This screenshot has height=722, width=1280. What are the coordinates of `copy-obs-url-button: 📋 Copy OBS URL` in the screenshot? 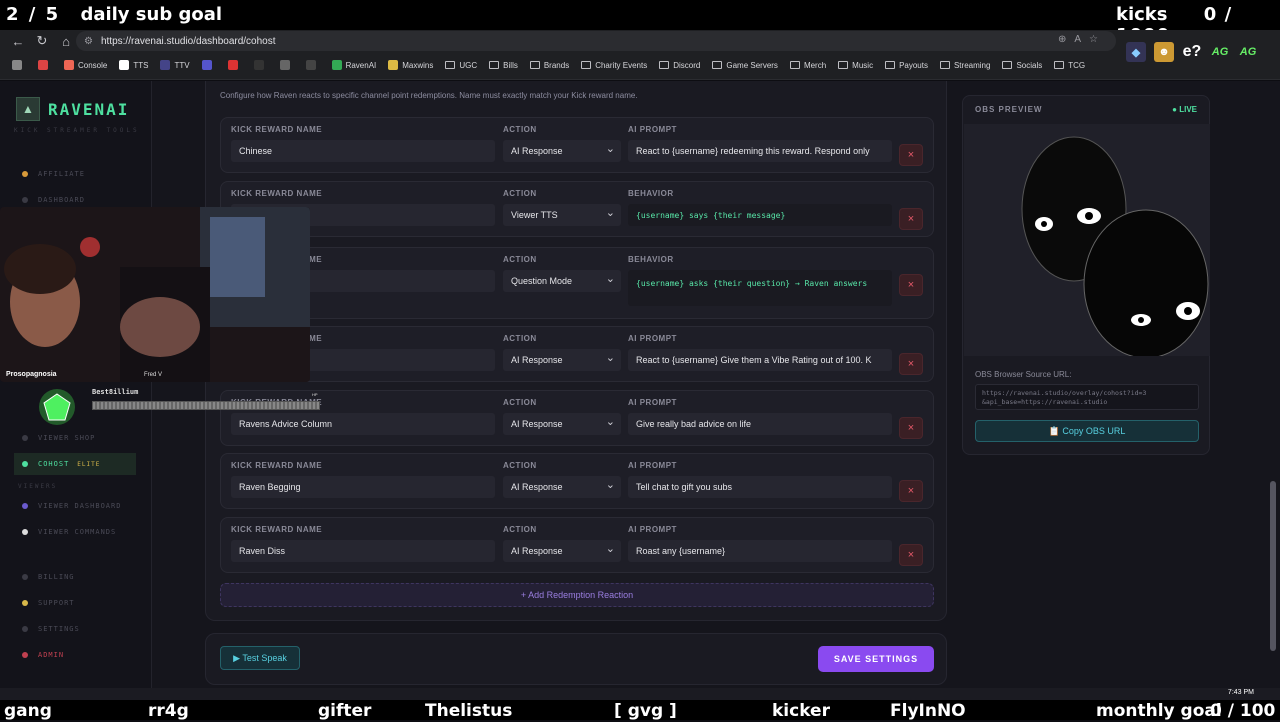 It's located at (1087, 431).